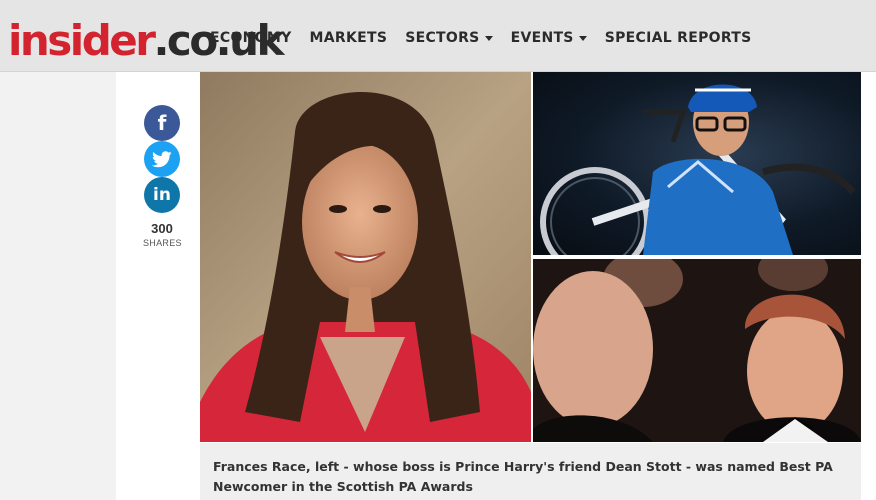  I want to click on article-photo-event, so click(697, 350).